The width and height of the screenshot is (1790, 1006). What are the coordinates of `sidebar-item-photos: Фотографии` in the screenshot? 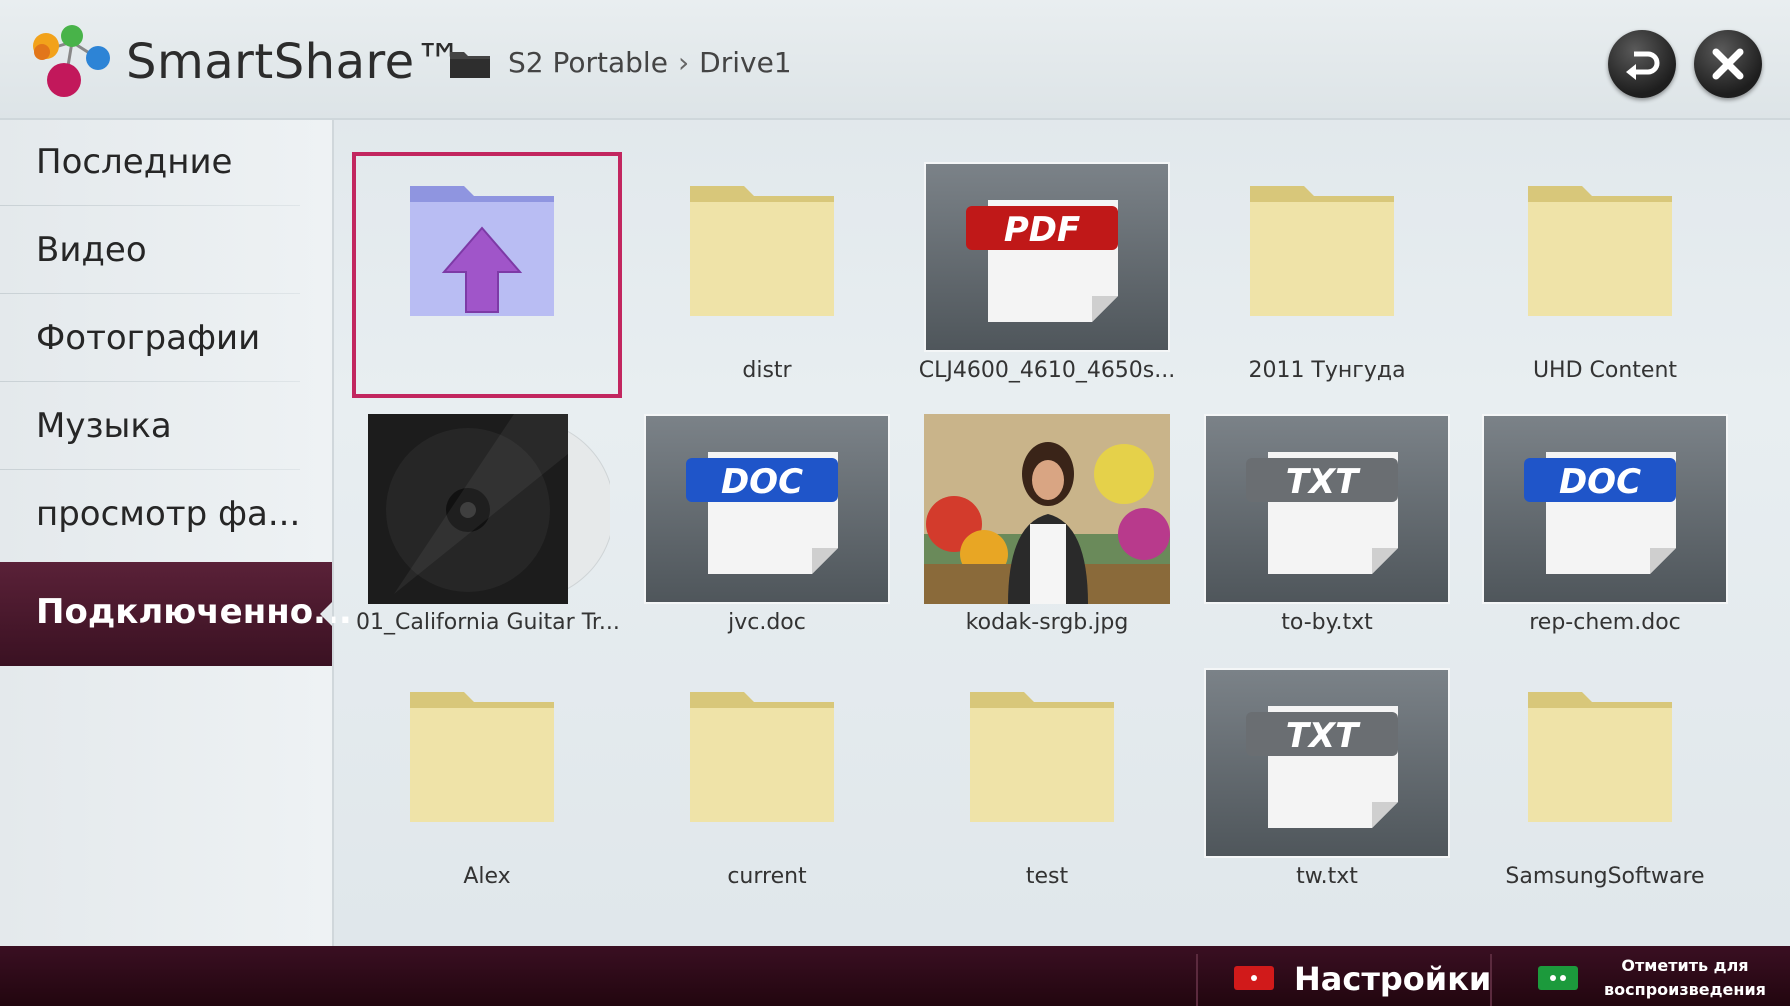 It's located at (150, 339).